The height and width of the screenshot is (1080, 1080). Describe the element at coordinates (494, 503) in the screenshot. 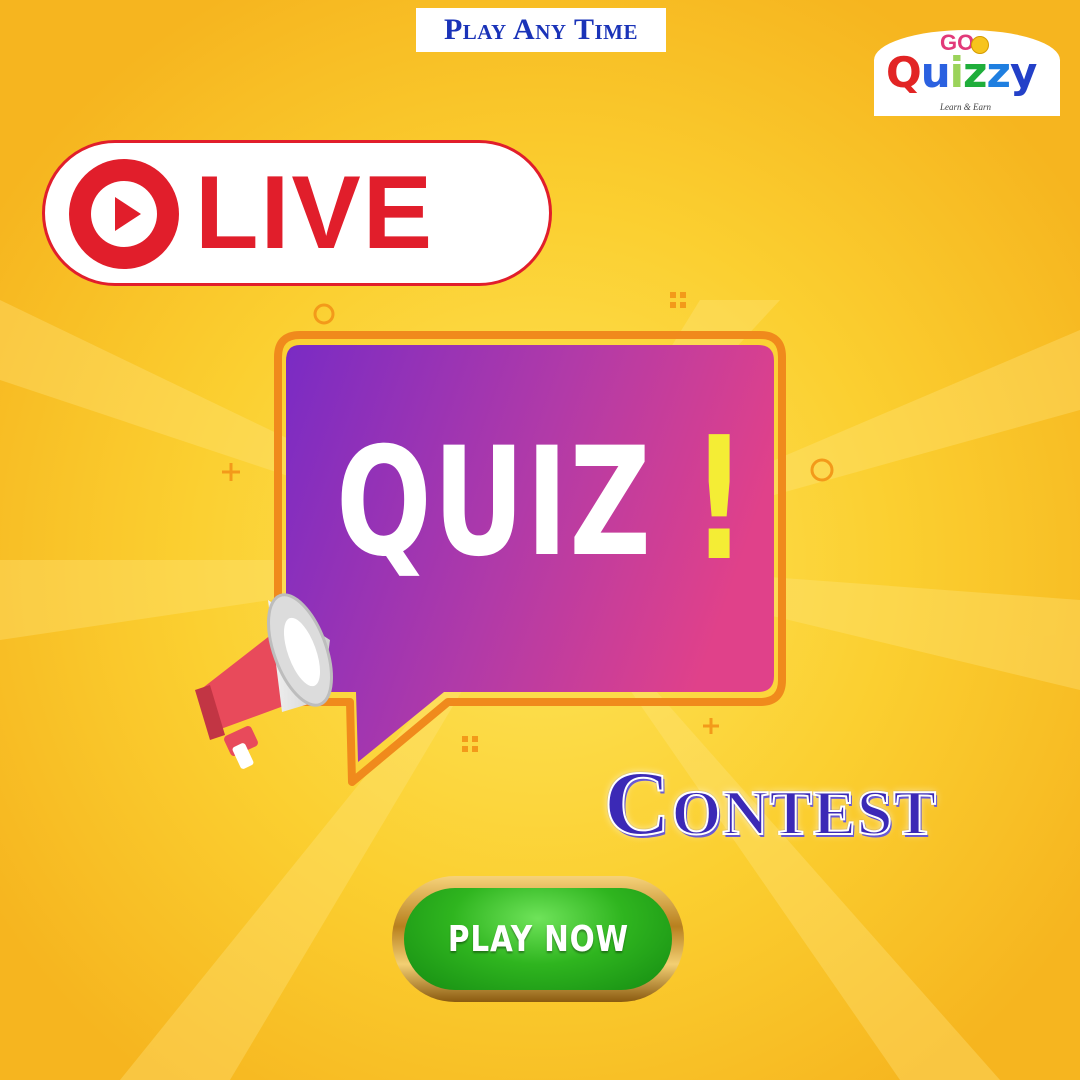

I see `quiz-word: QUIZ` at that location.